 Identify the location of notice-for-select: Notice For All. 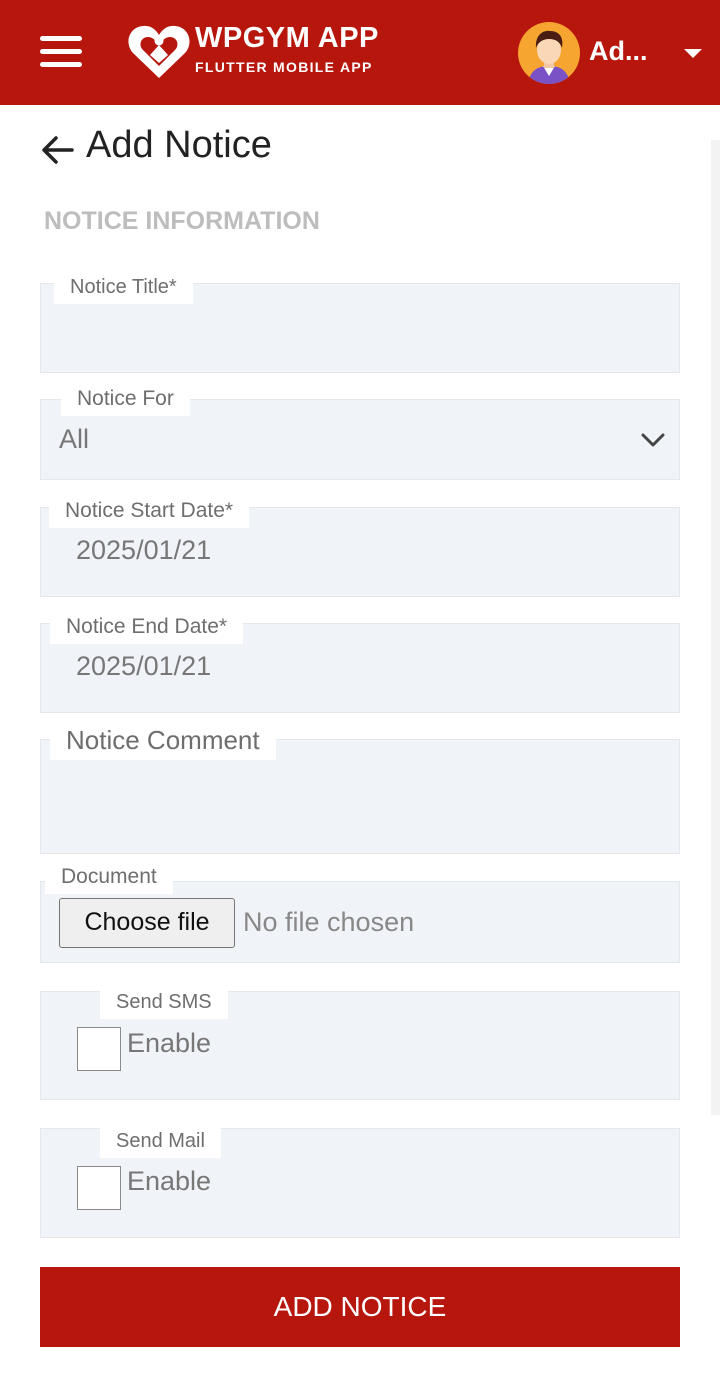
(360, 433).